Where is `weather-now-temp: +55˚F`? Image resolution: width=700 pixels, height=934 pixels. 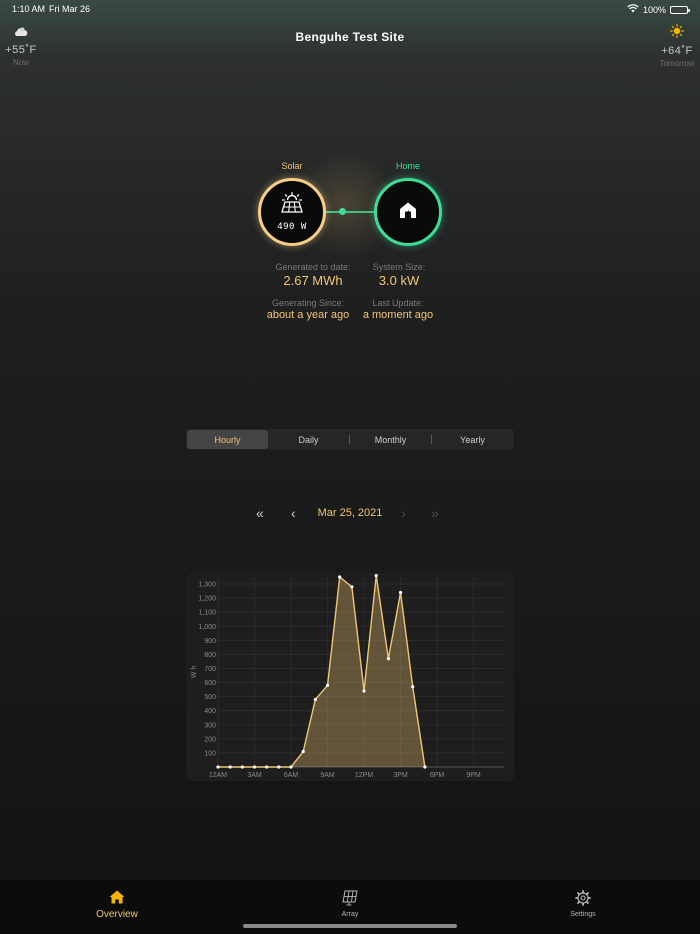 weather-now-temp: +55˚F is located at coordinates (21, 50).